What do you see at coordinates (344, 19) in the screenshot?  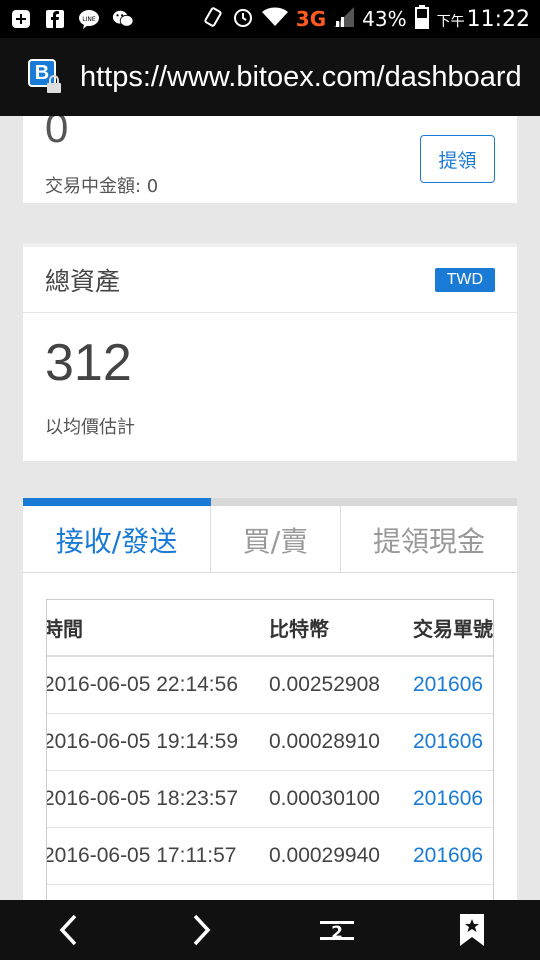 I see `signal-icon` at bounding box center [344, 19].